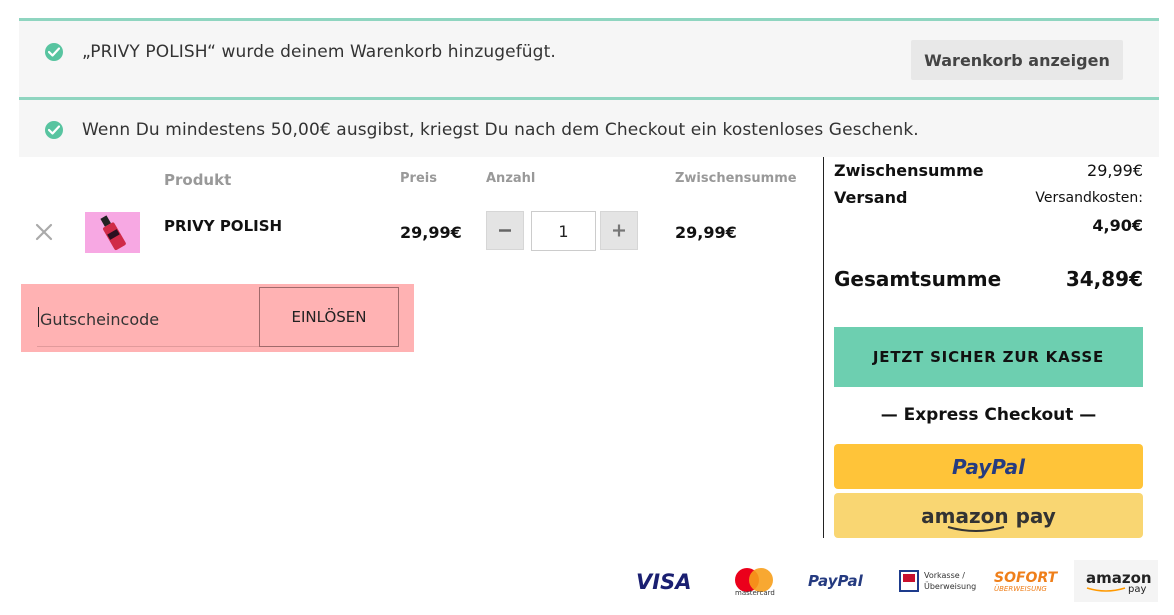 The image size is (1174, 615). I want to click on product-thumbnail, so click(112, 232).